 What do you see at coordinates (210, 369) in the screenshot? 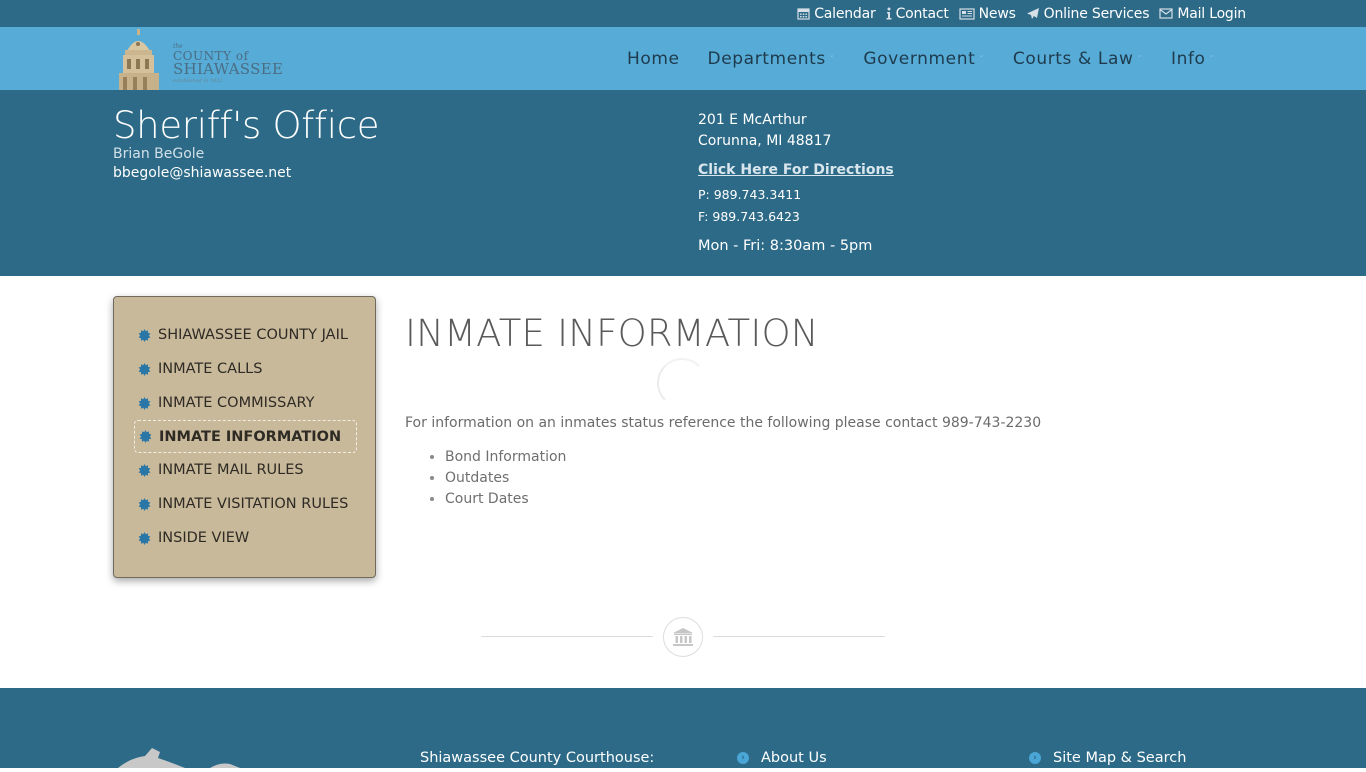
I see `sidebar-item-label: INMATE CALLS` at bounding box center [210, 369].